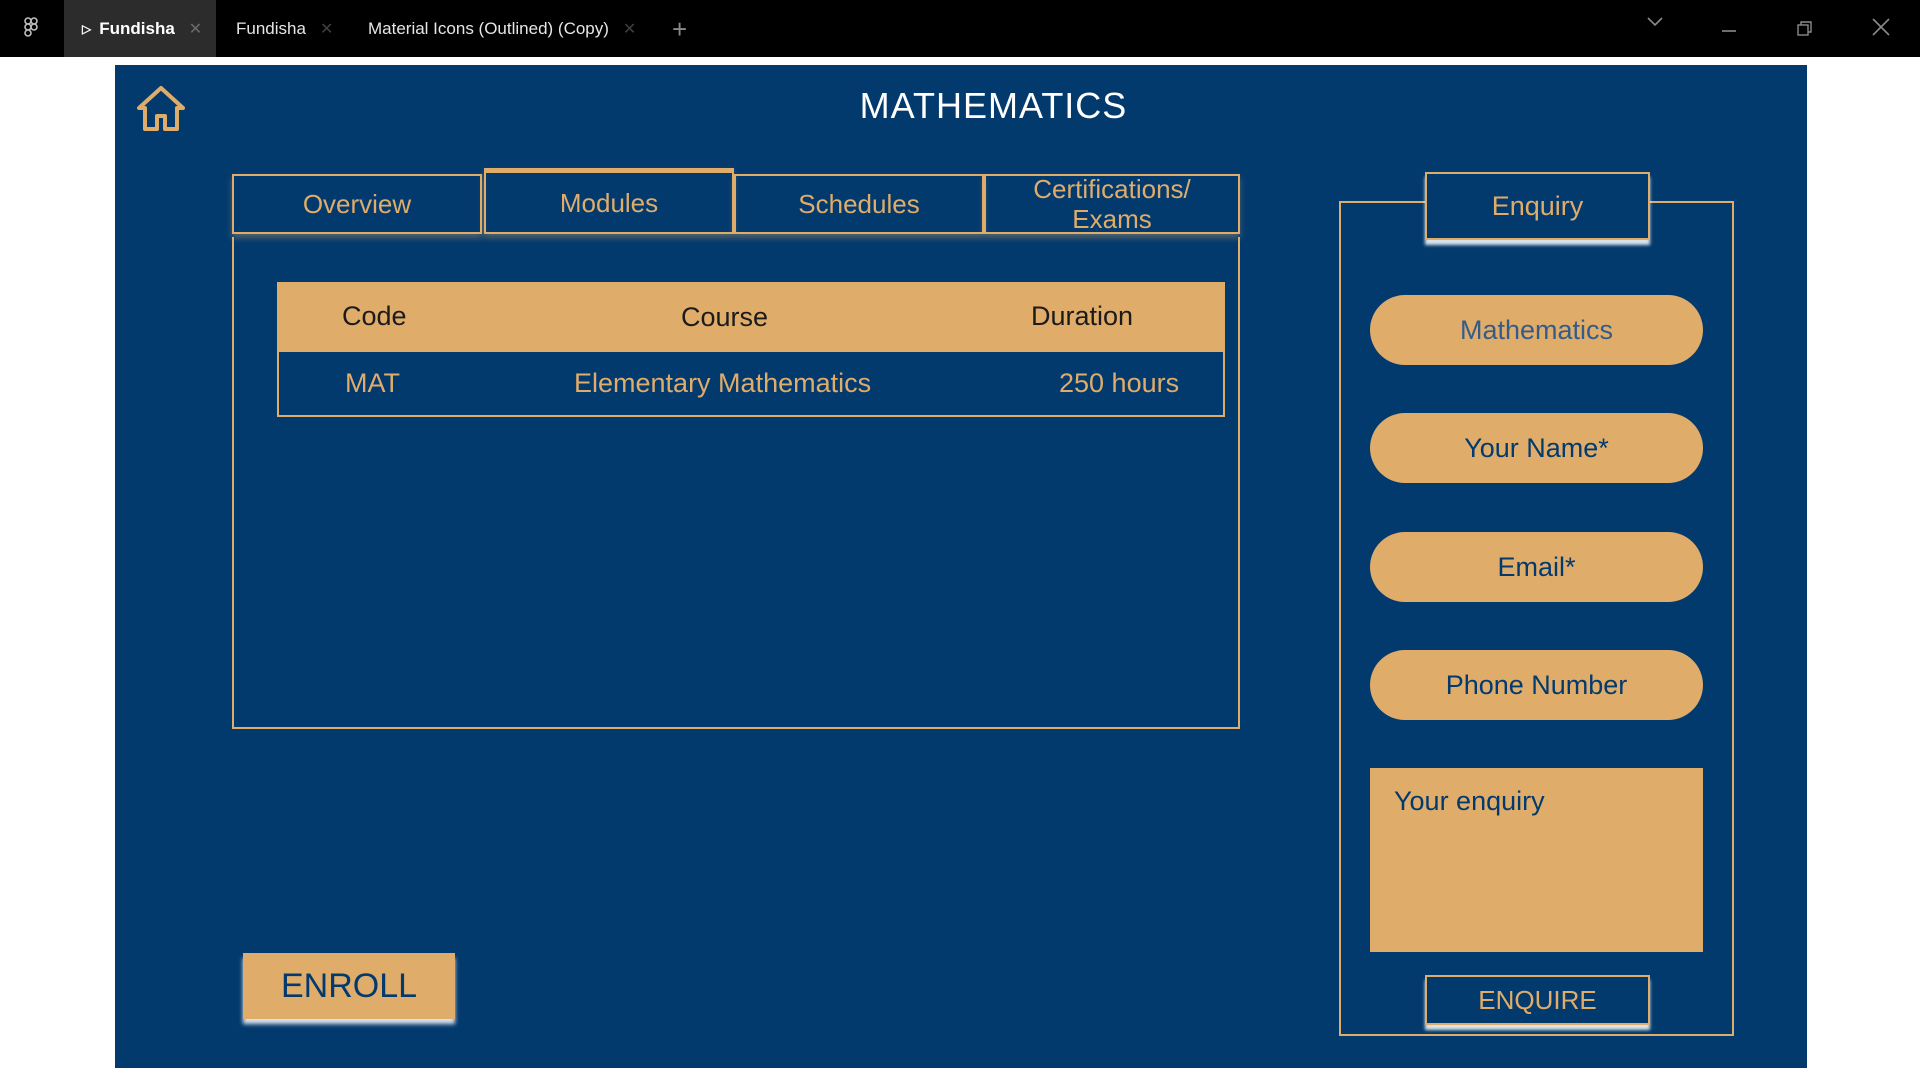 The width and height of the screenshot is (1920, 1080). I want to click on window-tab-fundisha-active: ▷ Fundisha ✕, so click(140, 28).